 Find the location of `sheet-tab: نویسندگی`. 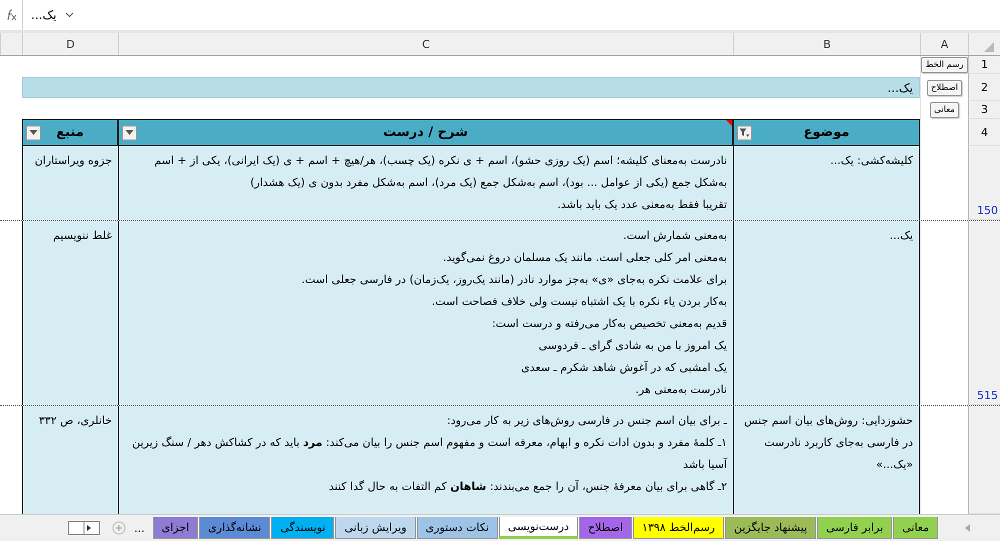

sheet-tab: نویسندگی is located at coordinates (302, 528).